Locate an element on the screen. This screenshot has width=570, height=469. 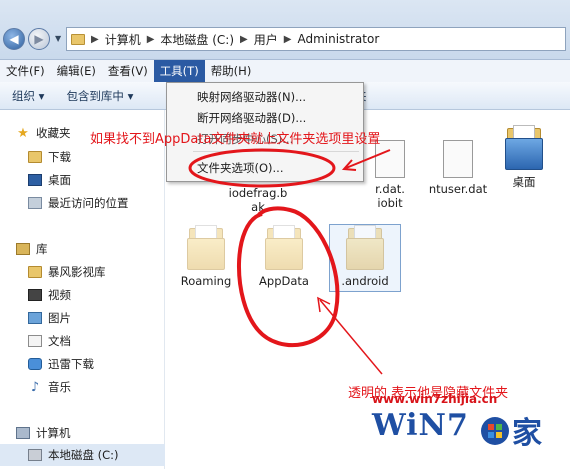
hard-drive-icon is located at coordinates (35, 455).